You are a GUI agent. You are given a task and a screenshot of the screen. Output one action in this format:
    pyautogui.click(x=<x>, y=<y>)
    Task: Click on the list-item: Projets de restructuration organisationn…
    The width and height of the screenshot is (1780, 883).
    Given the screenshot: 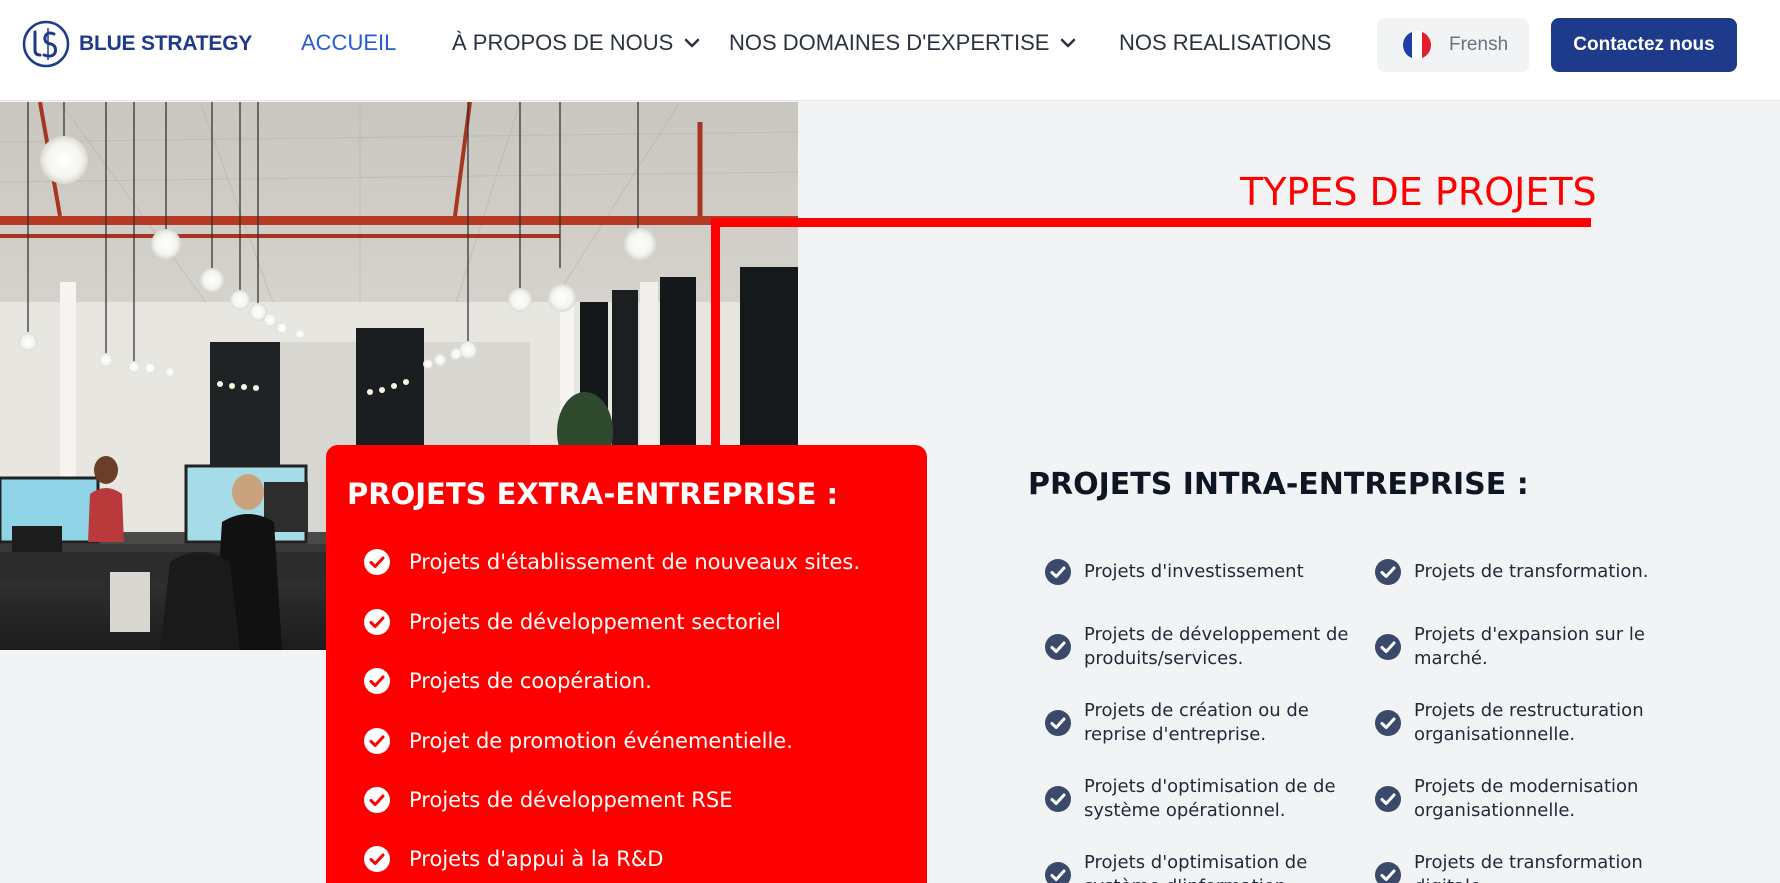 What is the action you would take?
    pyautogui.click(x=1529, y=723)
    